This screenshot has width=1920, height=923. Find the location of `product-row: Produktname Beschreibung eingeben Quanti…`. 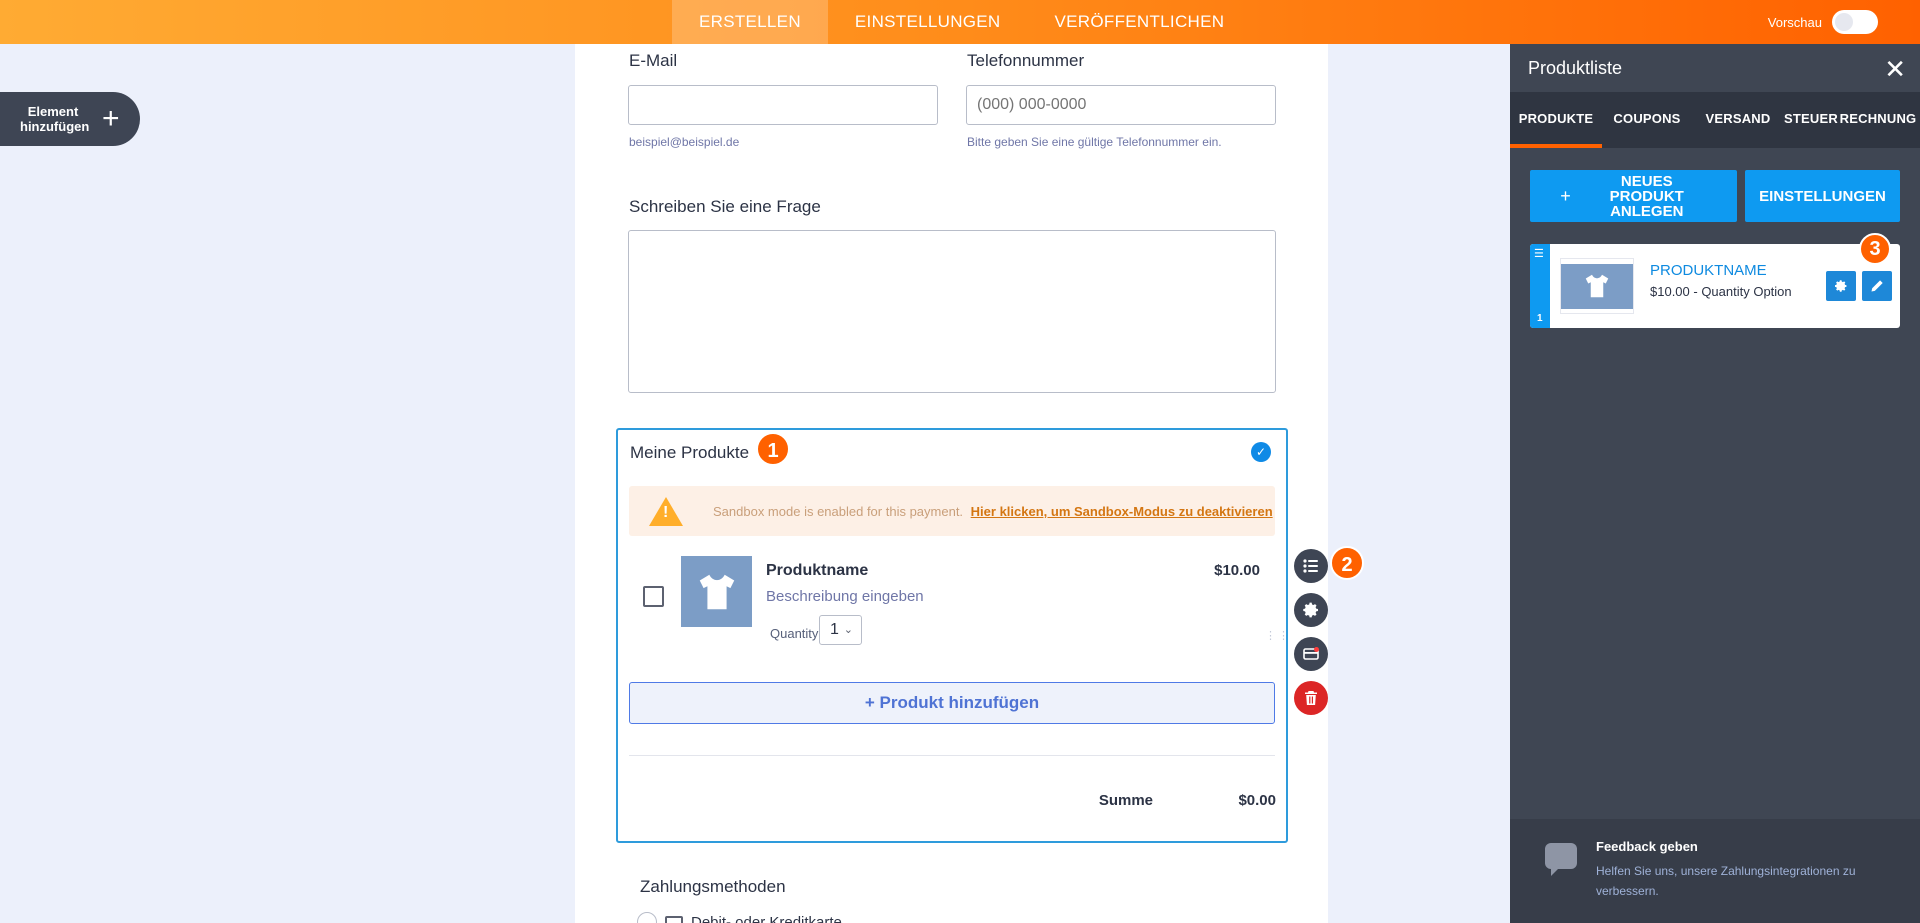

product-row: Produktname Beschreibung eingeben Quanti… is located at coordinates (959, 599).